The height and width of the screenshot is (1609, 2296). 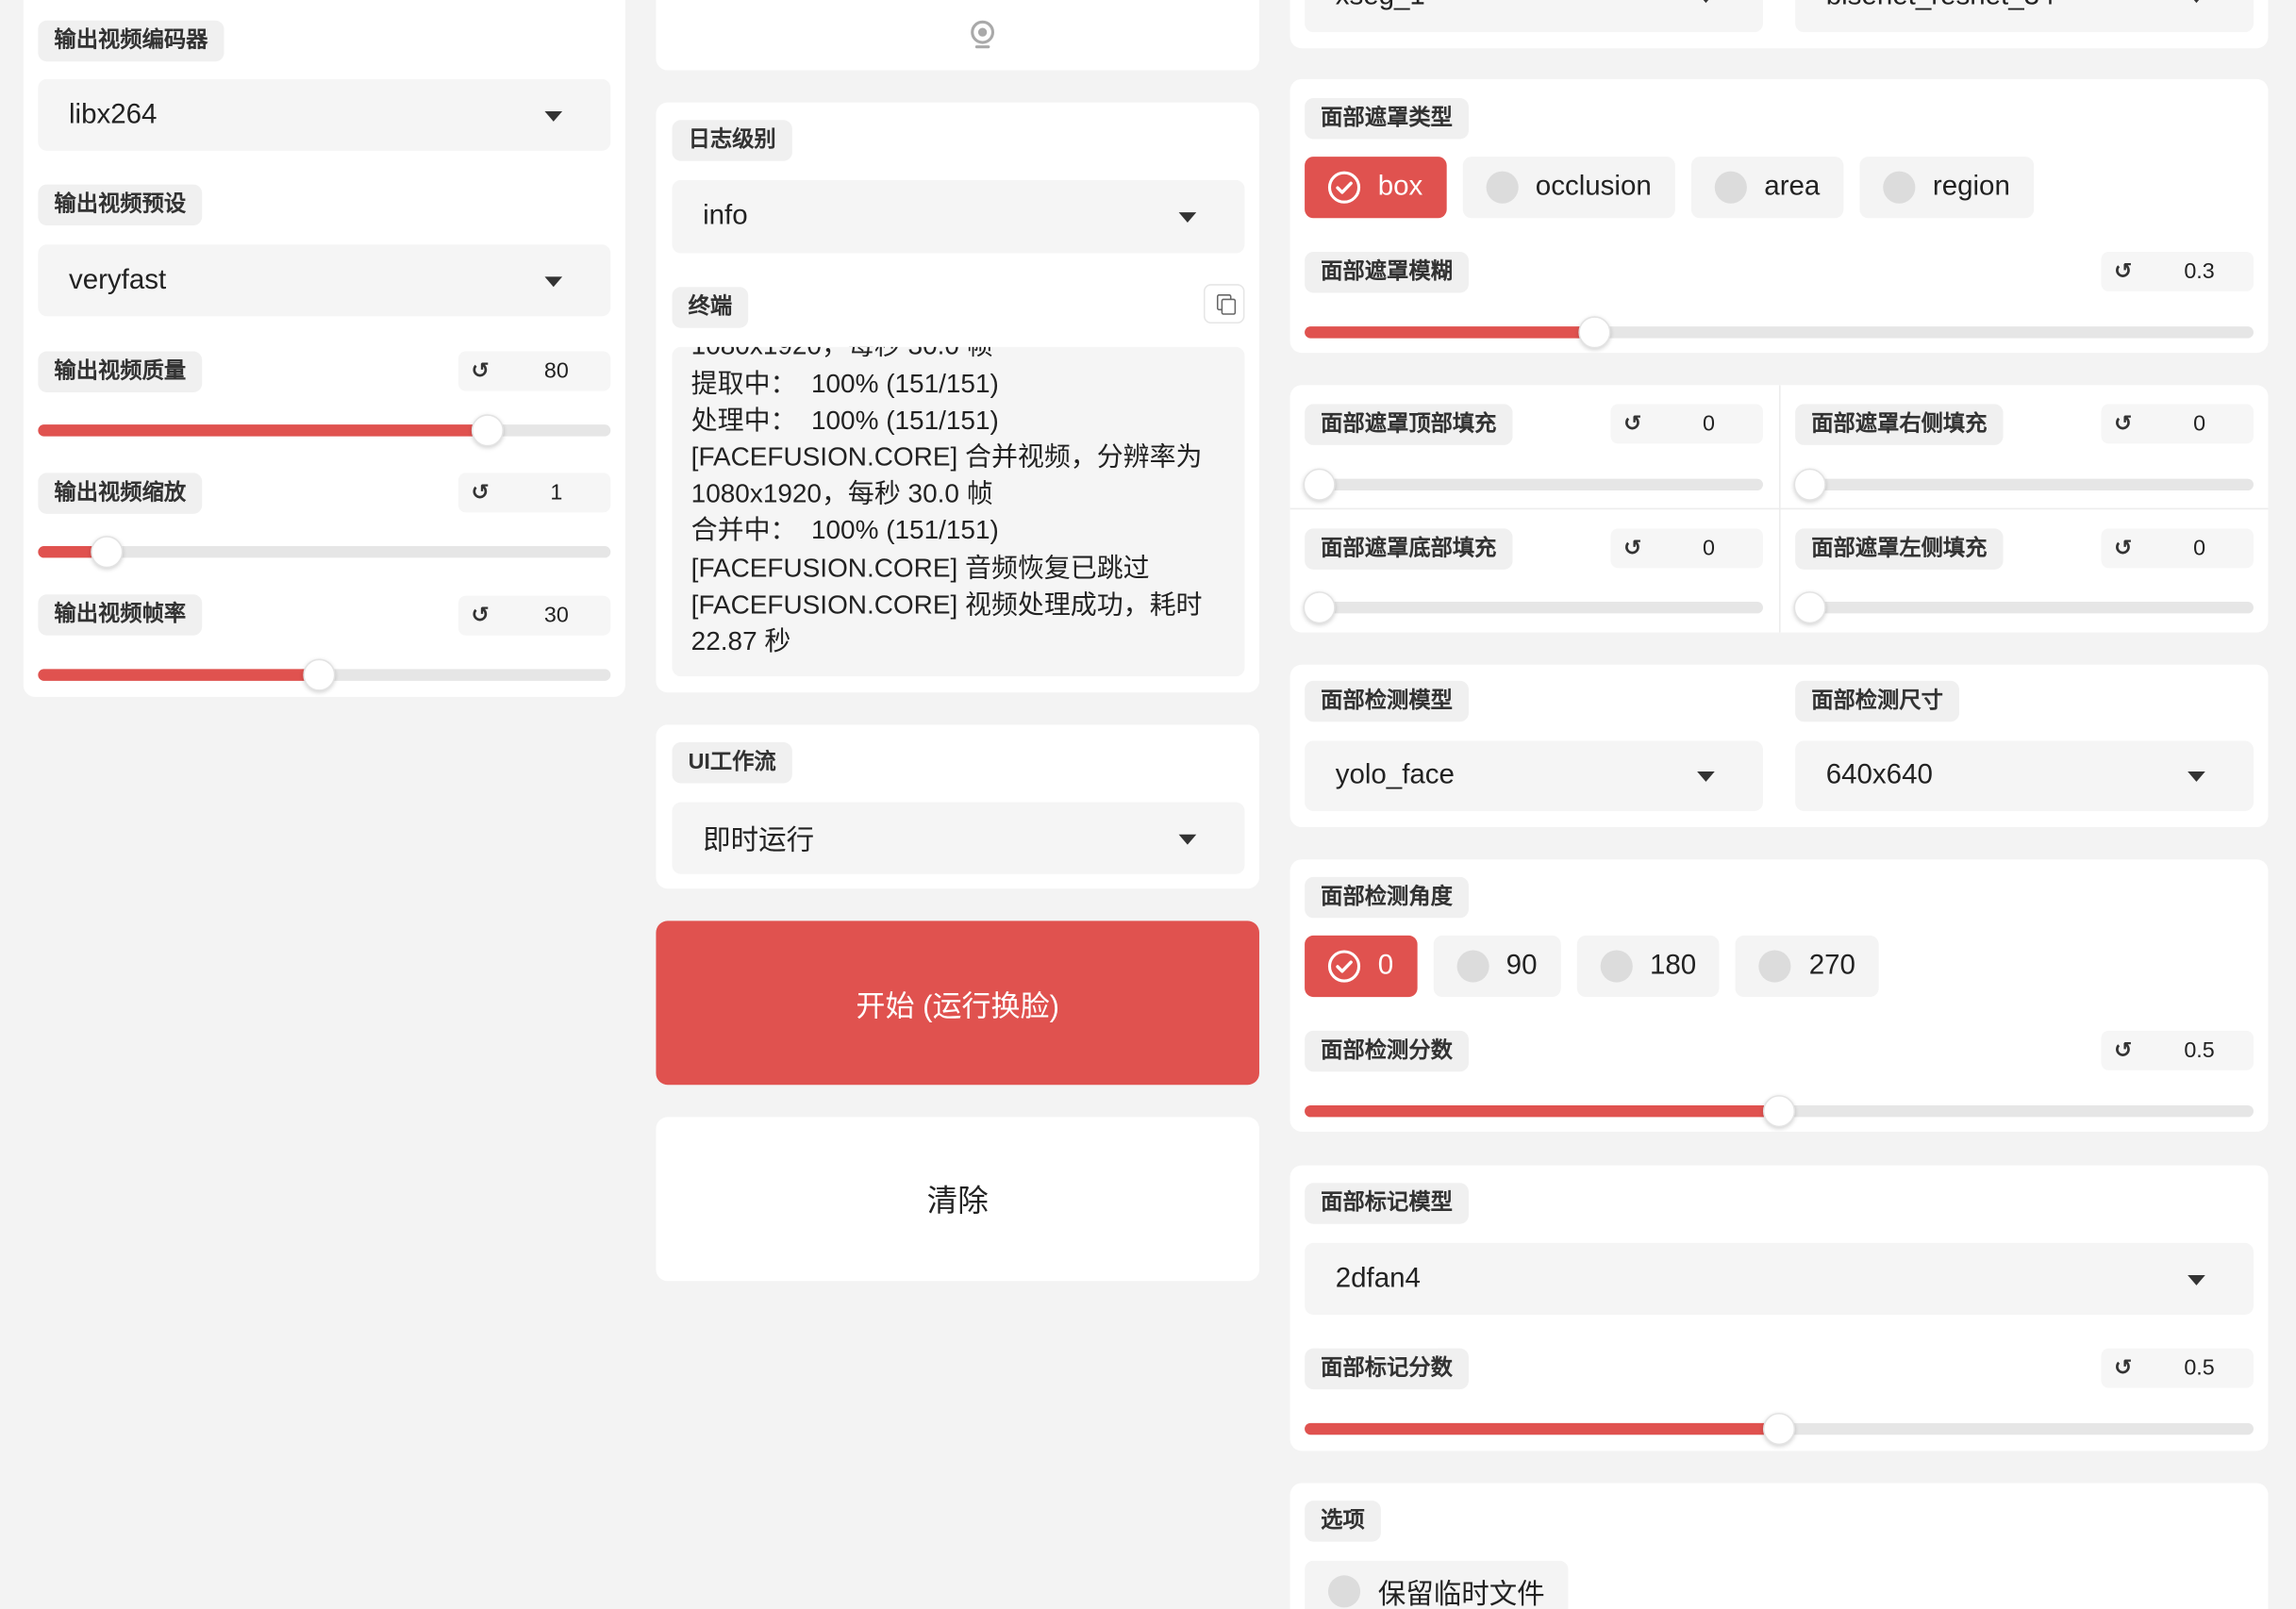 I want to click on face-detector-angles-label: 面部检测角度, so click(x=1387, y=897).